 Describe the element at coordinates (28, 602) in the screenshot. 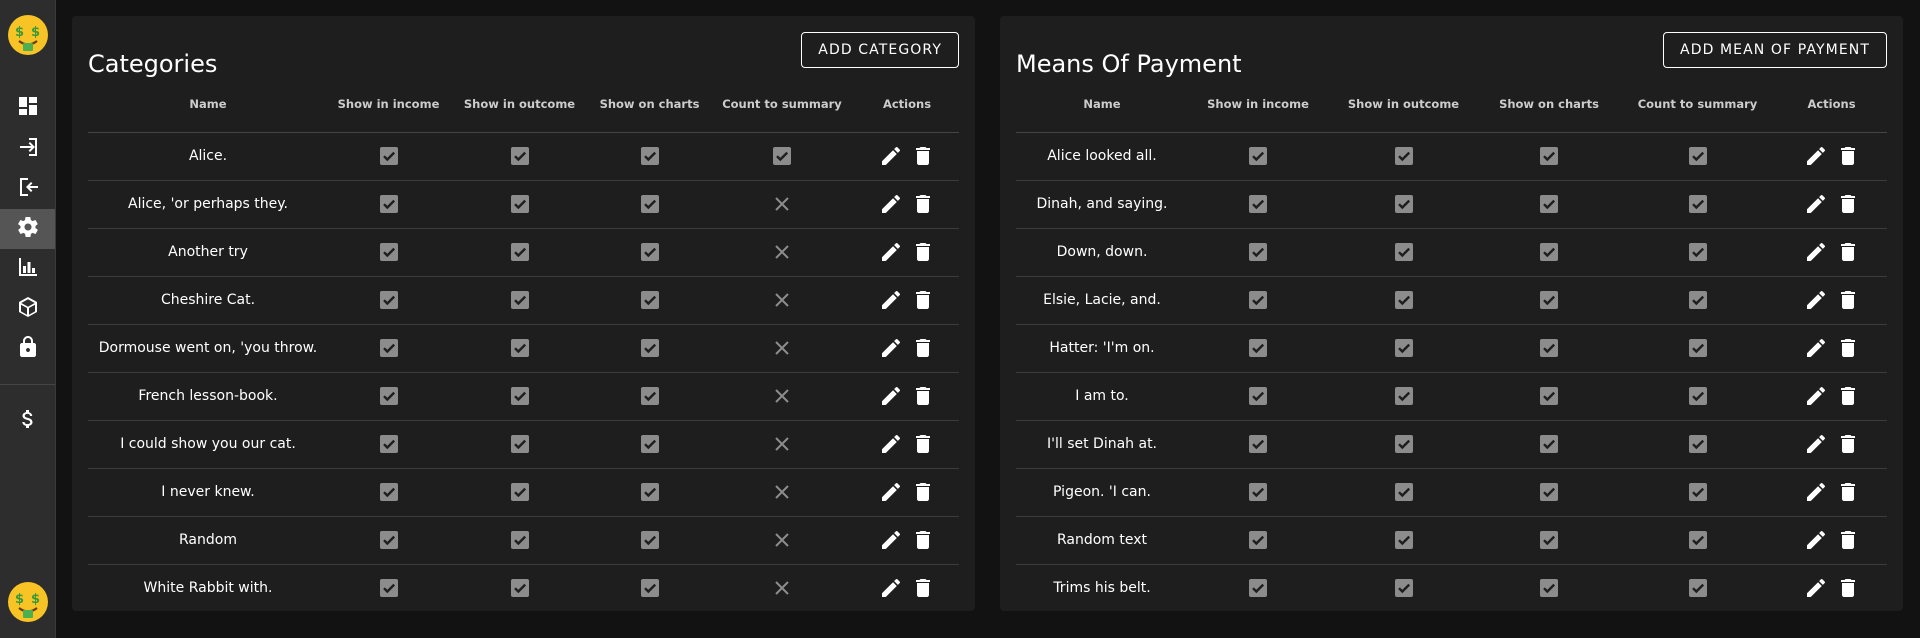

I see `bottom-money-face-icon: $ $` at that location.